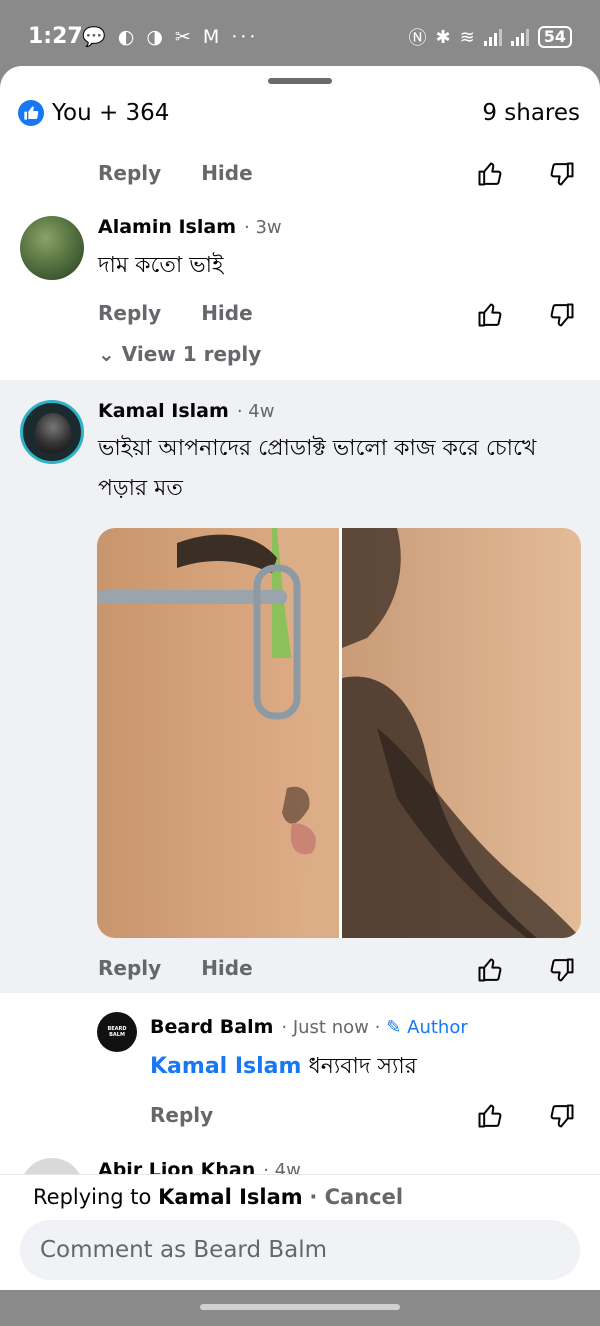 This screenshot has height=1326, width=600. I want to click on reply-actions: Reply, so click(201, 1115).